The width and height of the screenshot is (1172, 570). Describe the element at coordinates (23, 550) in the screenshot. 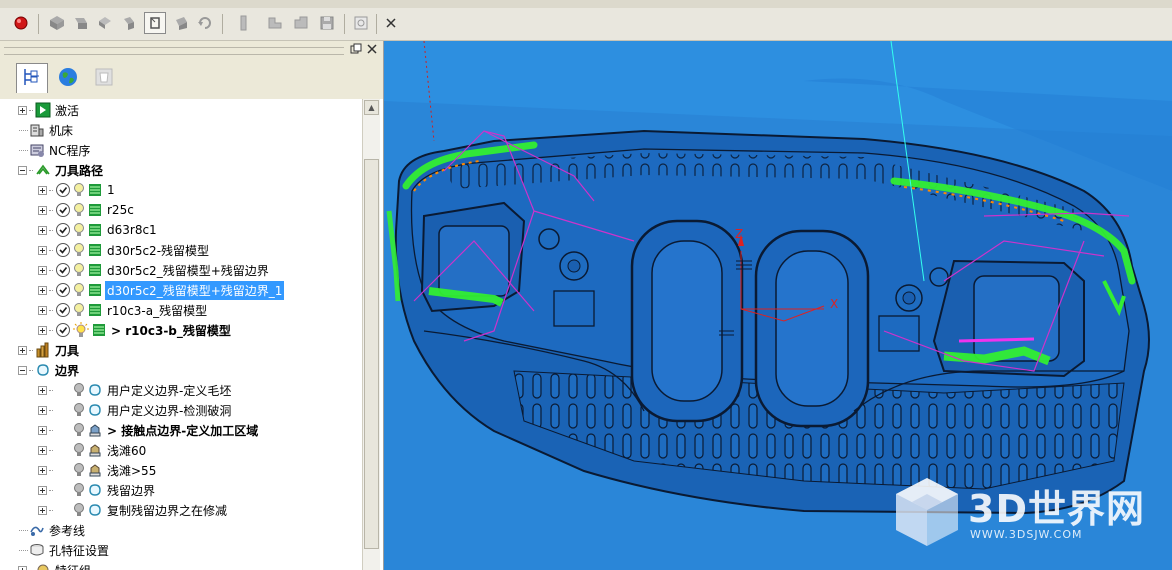

I see `tree-connector` at that location.